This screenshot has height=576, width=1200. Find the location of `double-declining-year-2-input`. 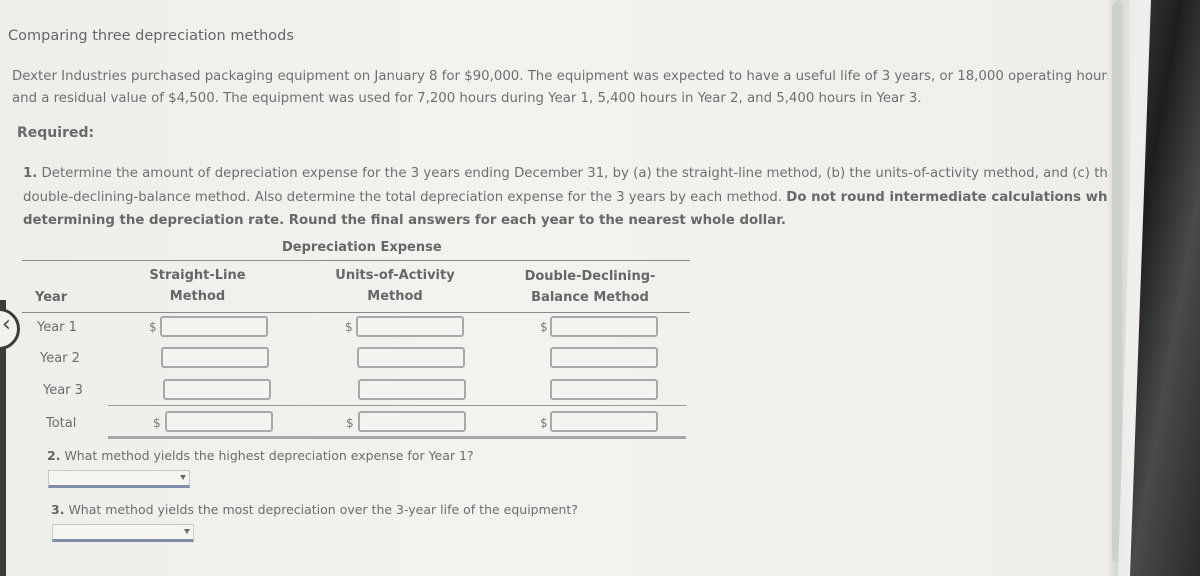

double-declining-year-2-input is located at coordinates (604, 357).